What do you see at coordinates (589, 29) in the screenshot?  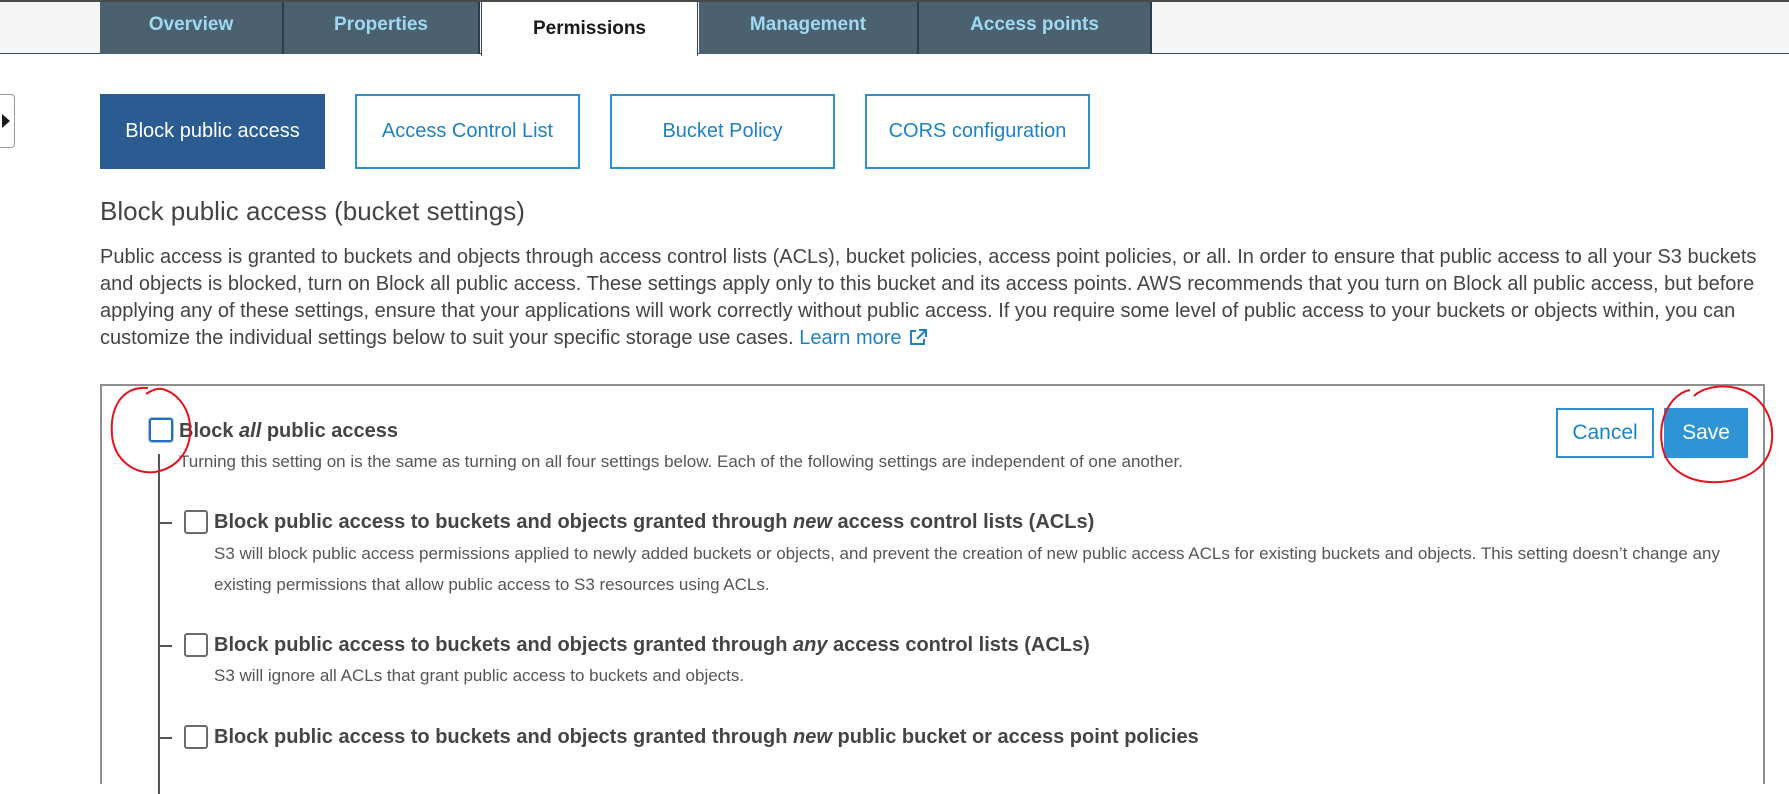 I see `tab-permissions: Permissions` at bounding box center [589, 29].